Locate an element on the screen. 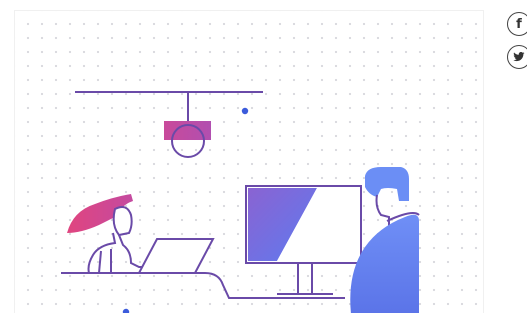 The width and height of the screenshot is (527, 313). facebook-icon: f is located at coordinates (519, 24).